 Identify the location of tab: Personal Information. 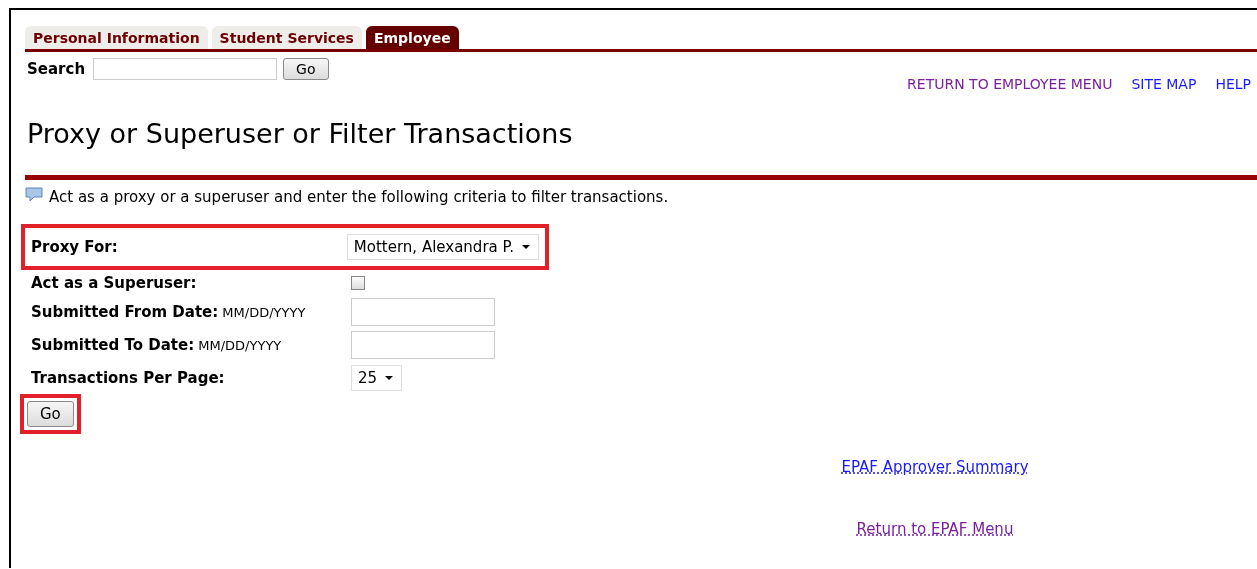
(116, 37).